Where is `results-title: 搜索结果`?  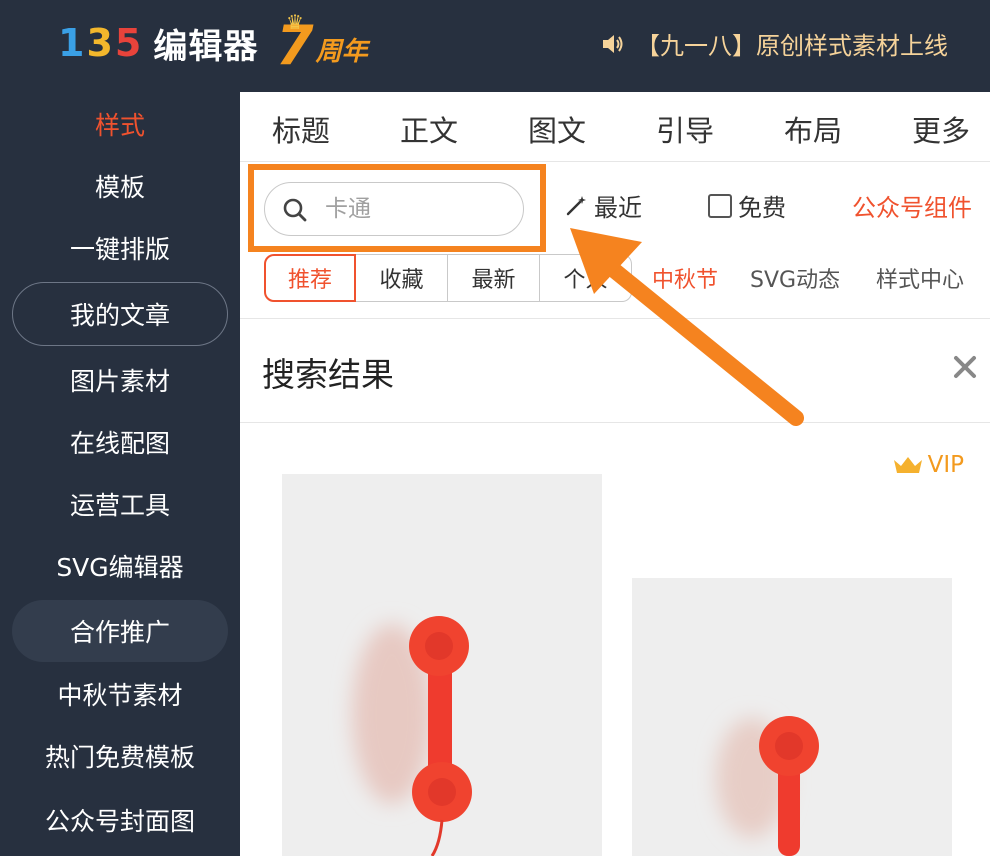 results-title: 搜索结果 is located at coordinates (328, 374).